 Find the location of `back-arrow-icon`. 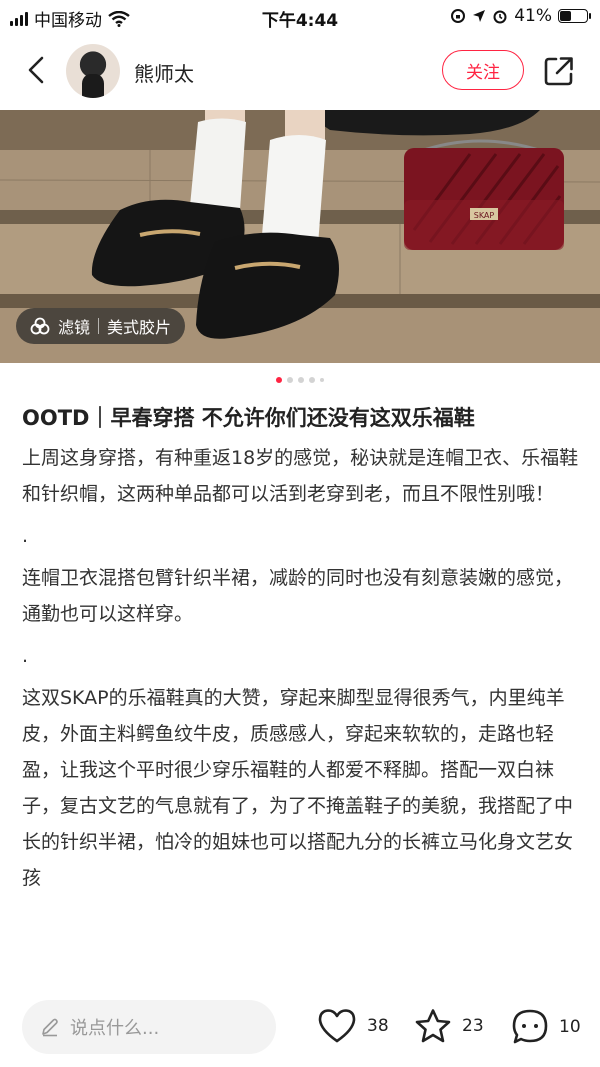

back-arrow-icon is located at coordinates (36, 70).